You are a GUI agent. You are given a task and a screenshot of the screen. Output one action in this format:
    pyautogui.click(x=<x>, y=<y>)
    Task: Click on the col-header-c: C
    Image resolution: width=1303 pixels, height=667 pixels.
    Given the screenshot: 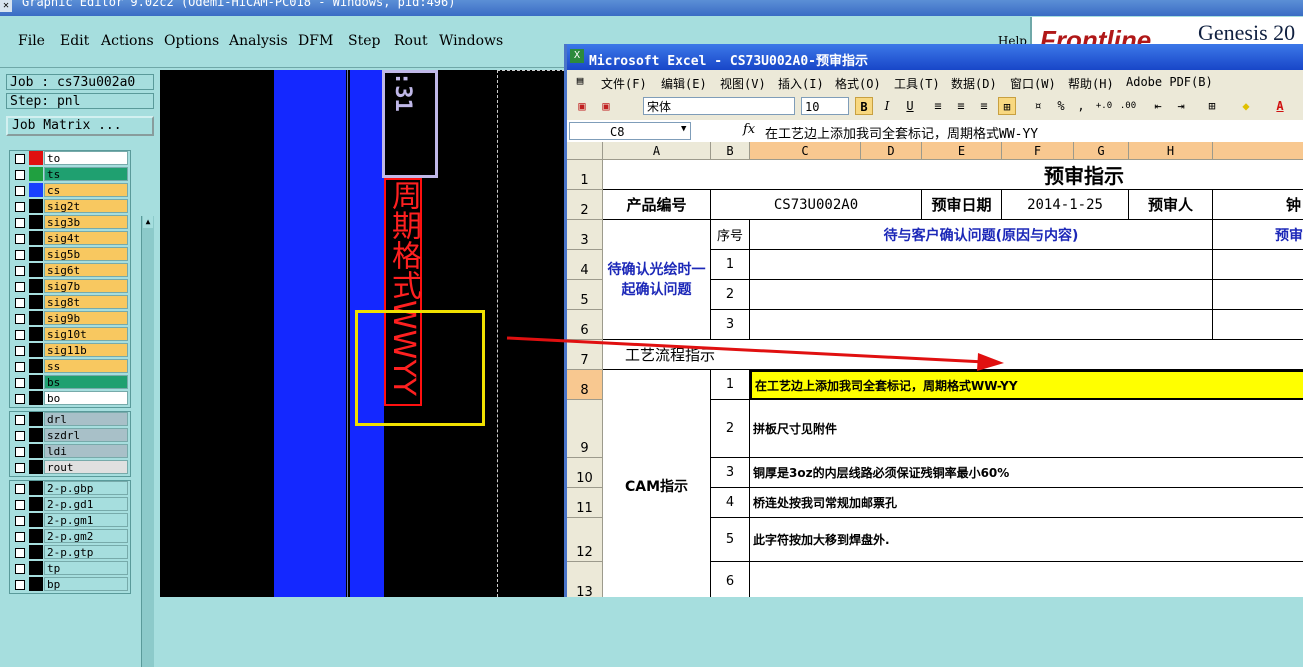 What is the action you would take?
    pyautogui.click(x=805, y=151)
    